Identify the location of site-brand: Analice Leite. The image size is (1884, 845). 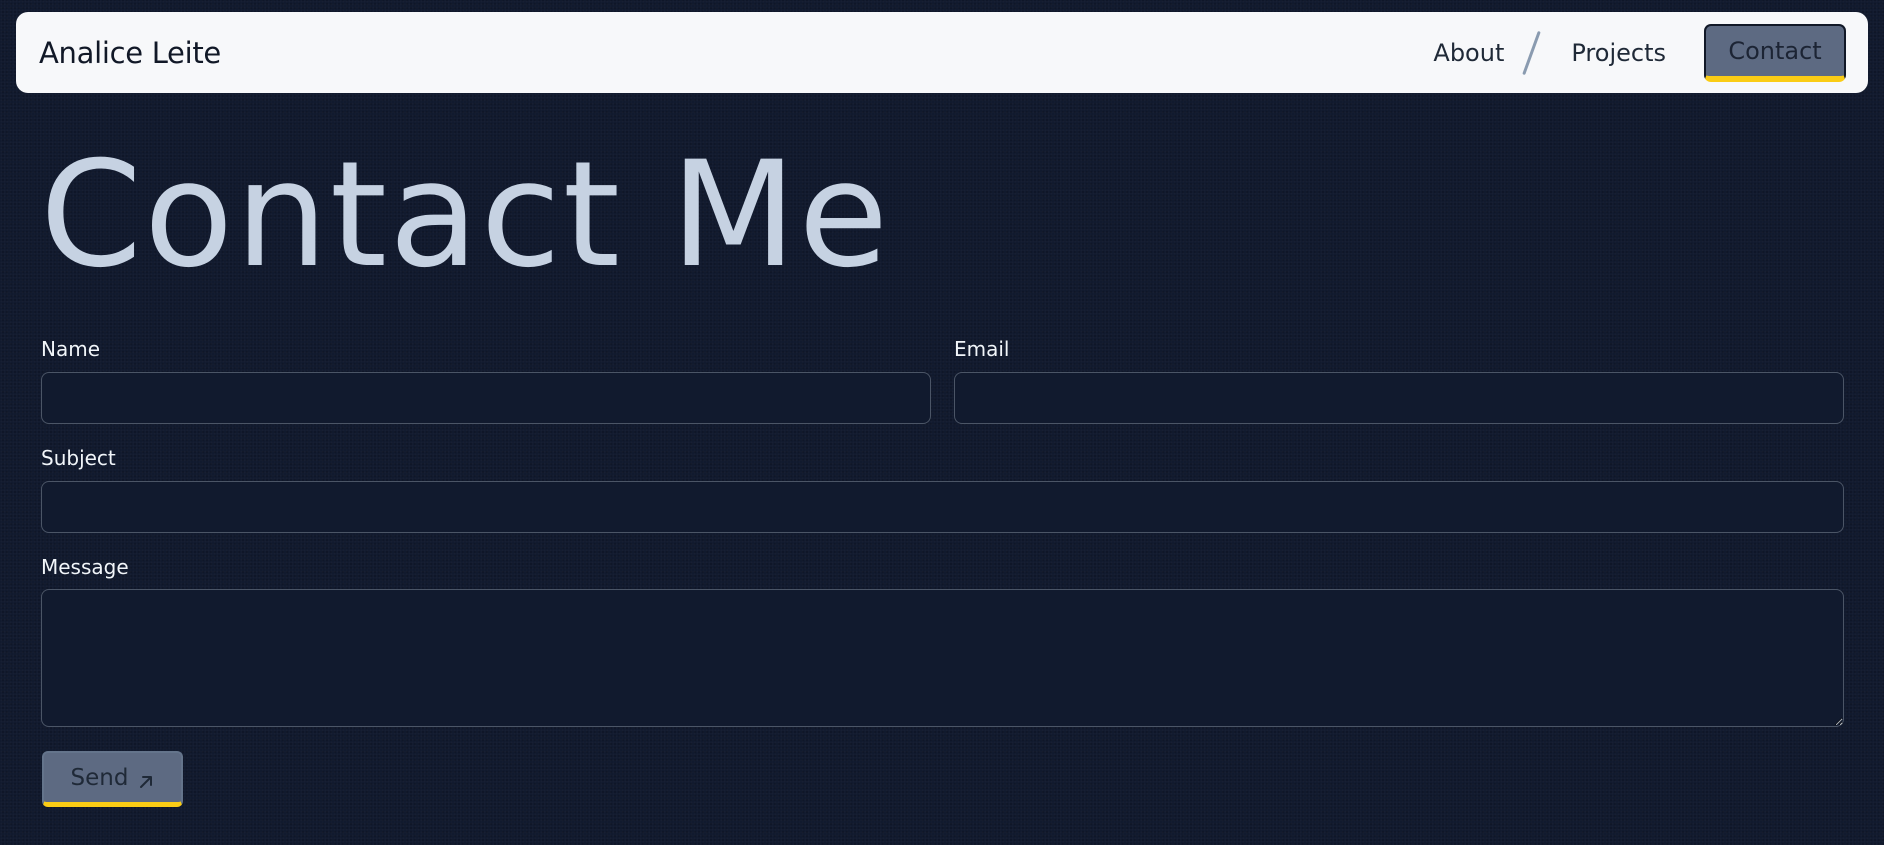
(130, 53).